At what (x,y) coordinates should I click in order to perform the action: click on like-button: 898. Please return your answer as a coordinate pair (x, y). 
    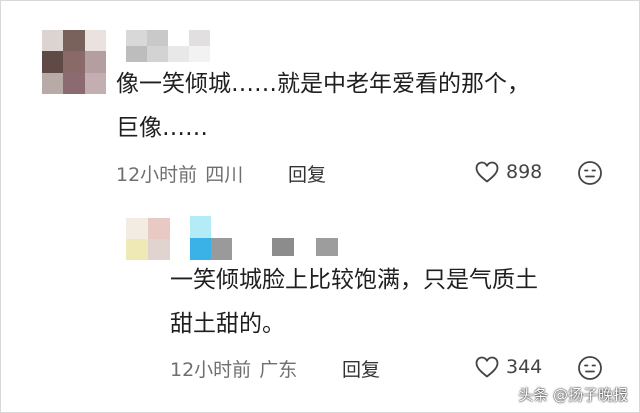
    Looking at the image, I should click on (508, 172).